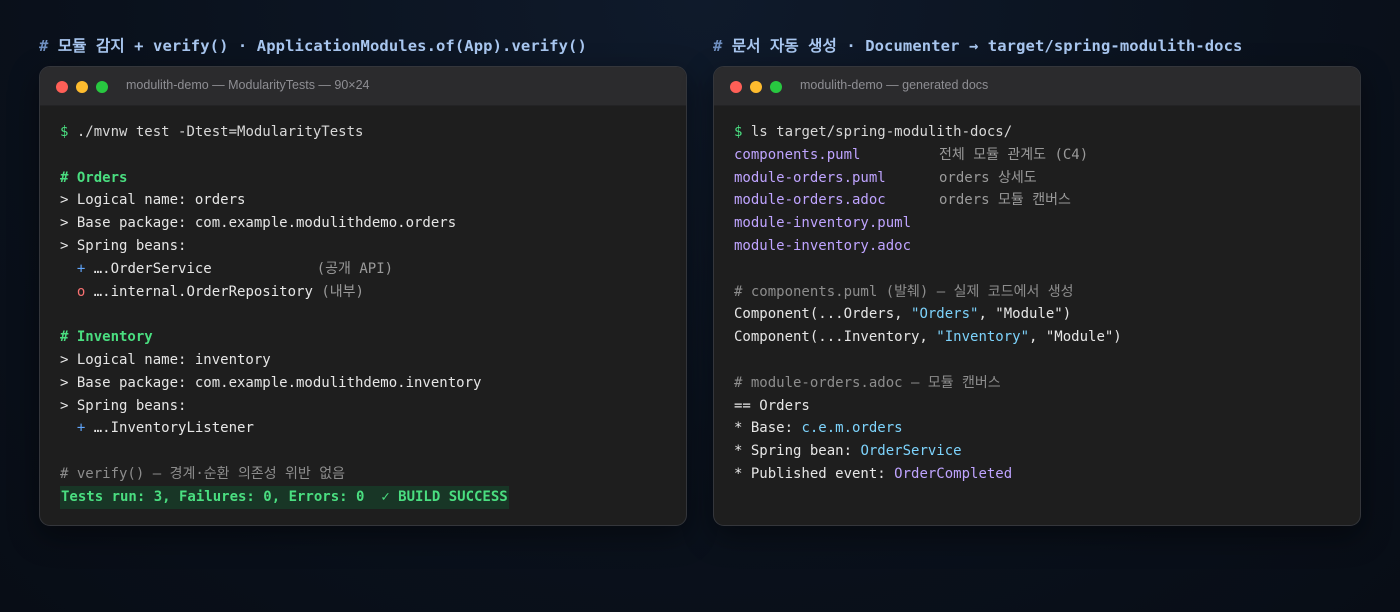 This screenshot has width=1400, height=612. Describe the element at coordinates (904, 291) in the screenshot. I see `puml-comment: # components.puml (발췌) — 실제 코드에서 생성` at that location.